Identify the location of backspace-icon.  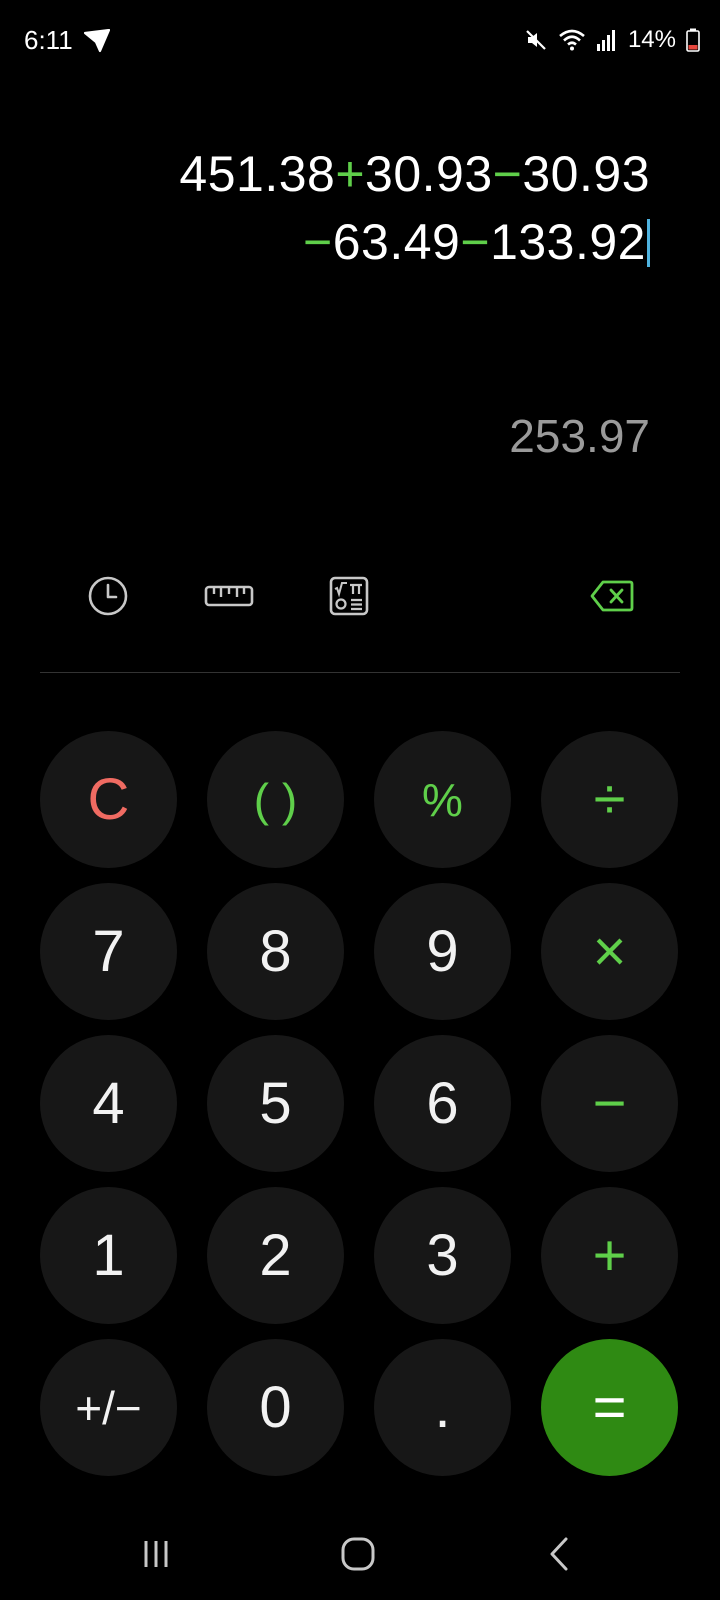
(612, 596).